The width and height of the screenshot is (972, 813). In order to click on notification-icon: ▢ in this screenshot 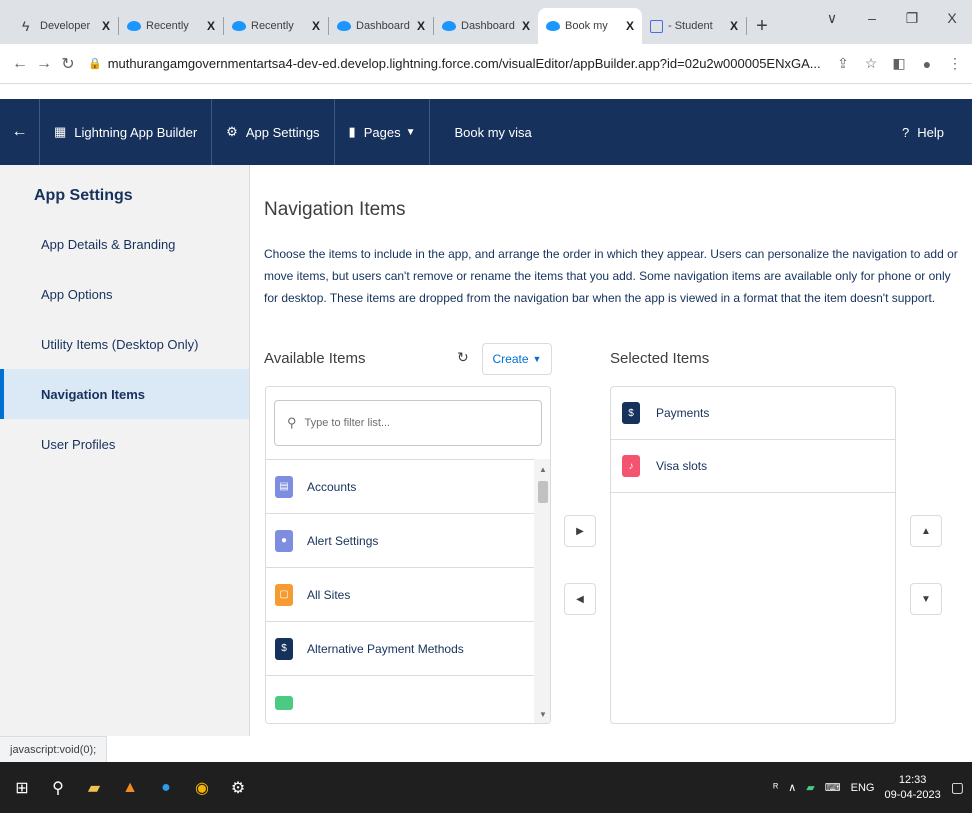, I will do `click(957, 787)`.